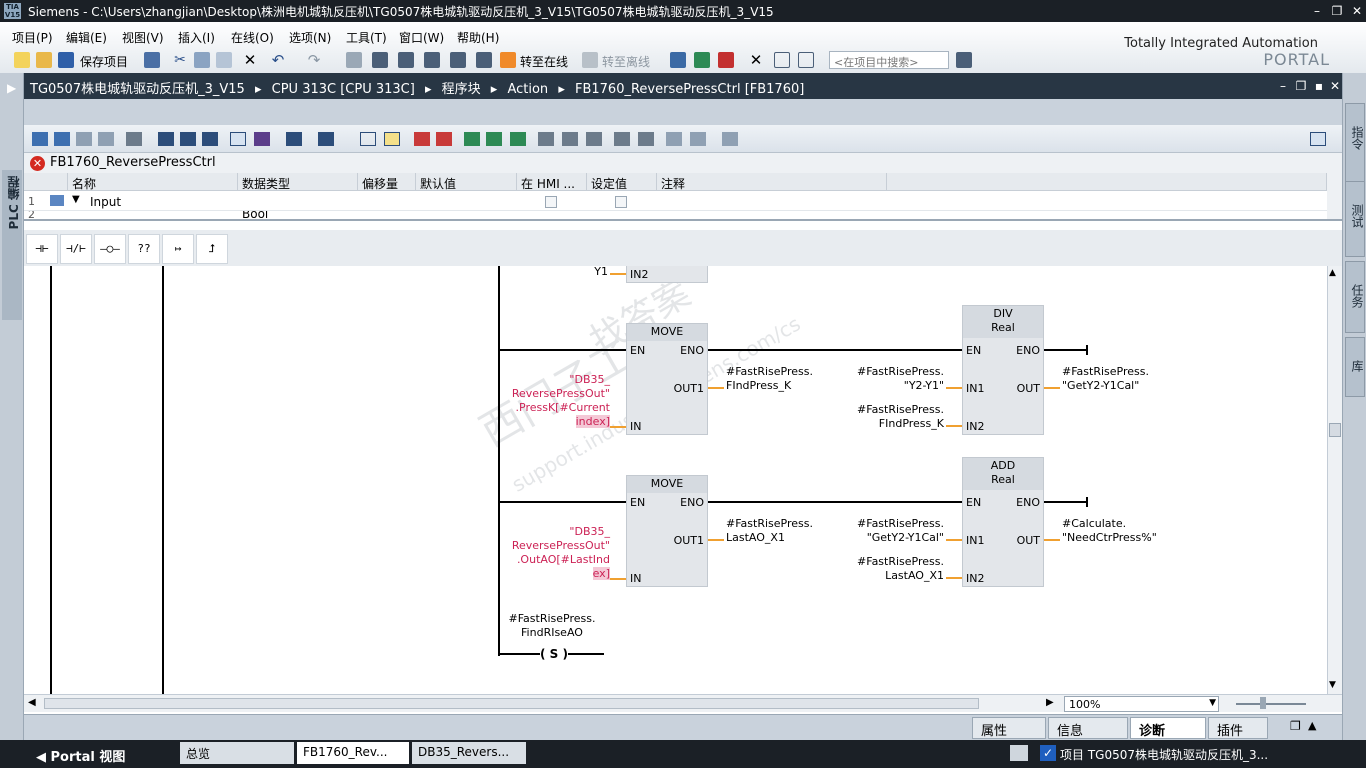 The height and width of the screenshot is (768, 1366). I want to click on breadcrumb-program-blocks: 程序块, so click(461, 89).